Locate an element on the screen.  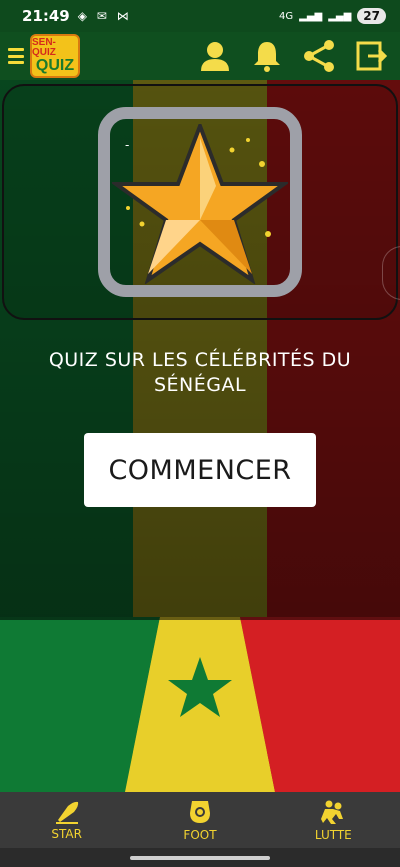
status-time: 21:49 is located at coordinates (46, 16).